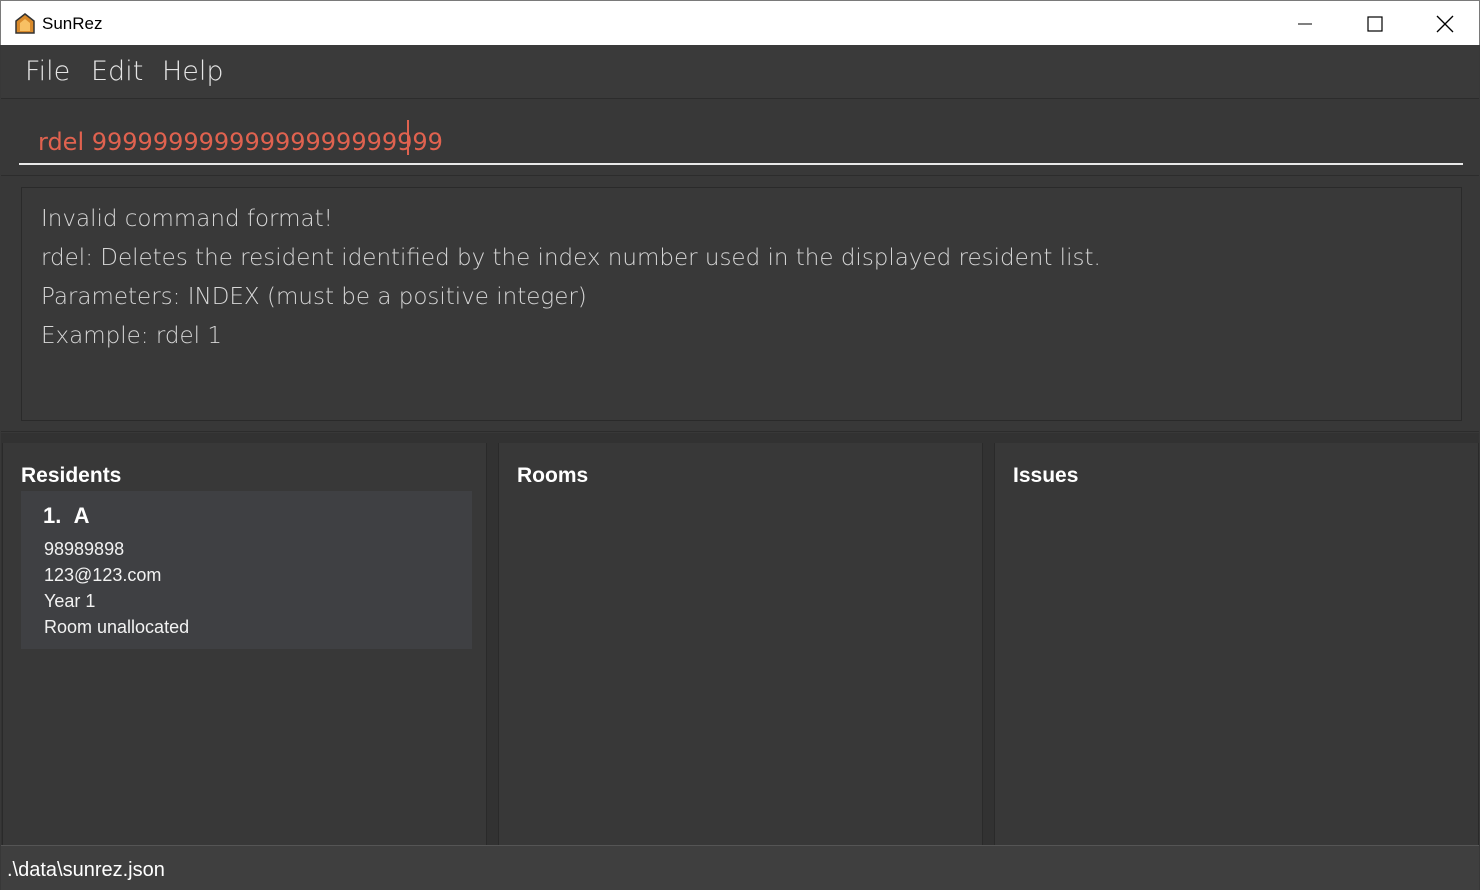  What do you see at coordinates (1046, 475) in the screenshot?
I see `issues-title: Issues` at bounding box center [1046, 475].